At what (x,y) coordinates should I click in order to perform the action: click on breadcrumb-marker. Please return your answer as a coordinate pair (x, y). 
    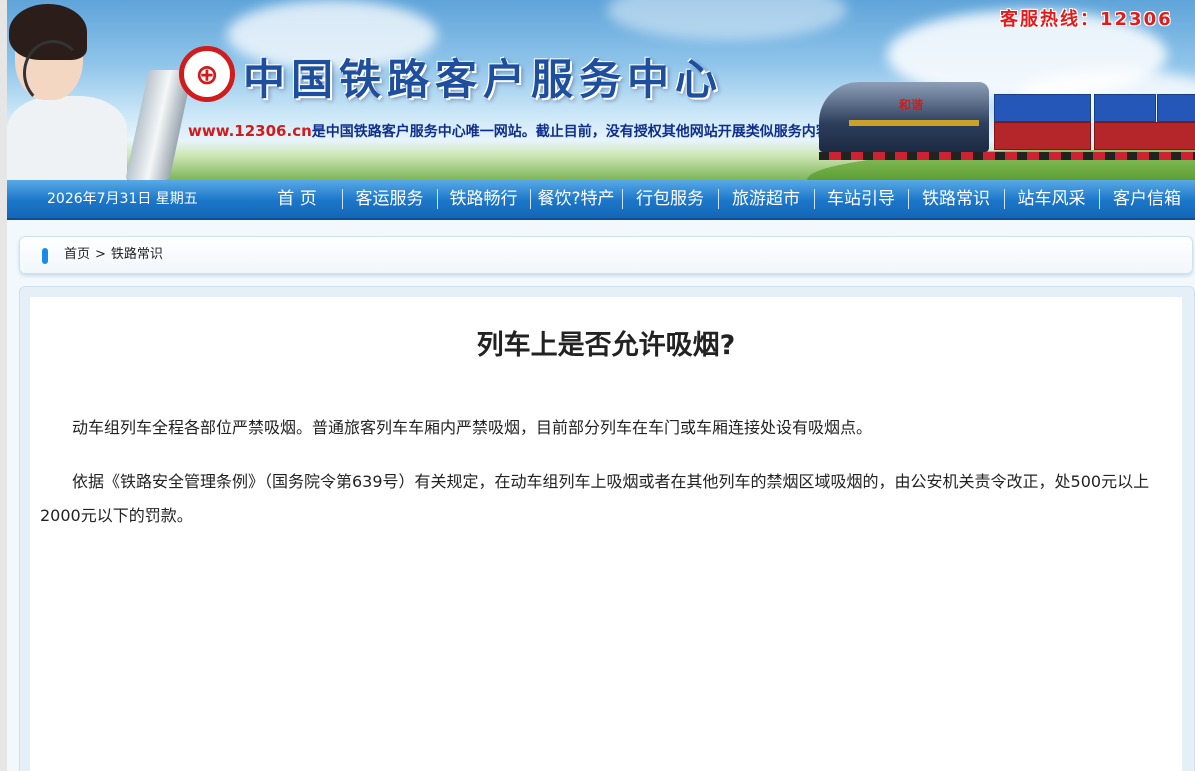
    Looking at the image, I should click on (45, 256).